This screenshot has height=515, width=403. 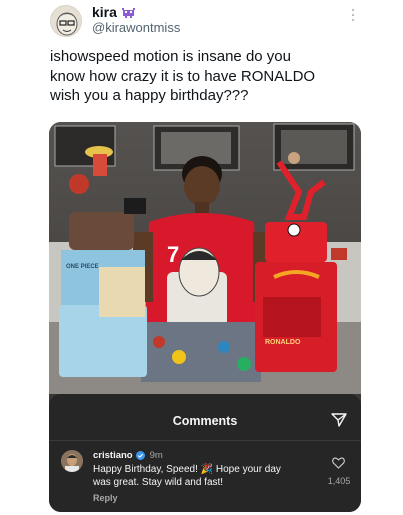 What do you see at coordinates (283, 342) in the screenshot?
I see `cake-right-label: RONALDO` at bounding box center [283, 342].